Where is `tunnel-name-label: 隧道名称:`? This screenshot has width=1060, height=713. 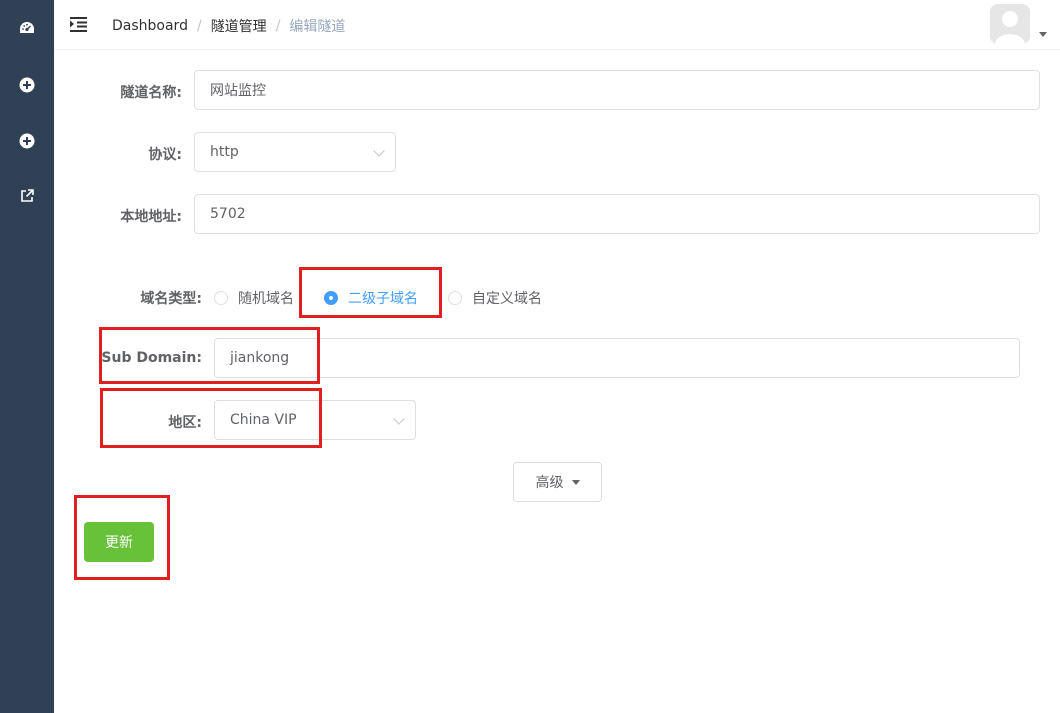 tunnel-name-label: 隧道名称: is located at coordinates (151, 93).